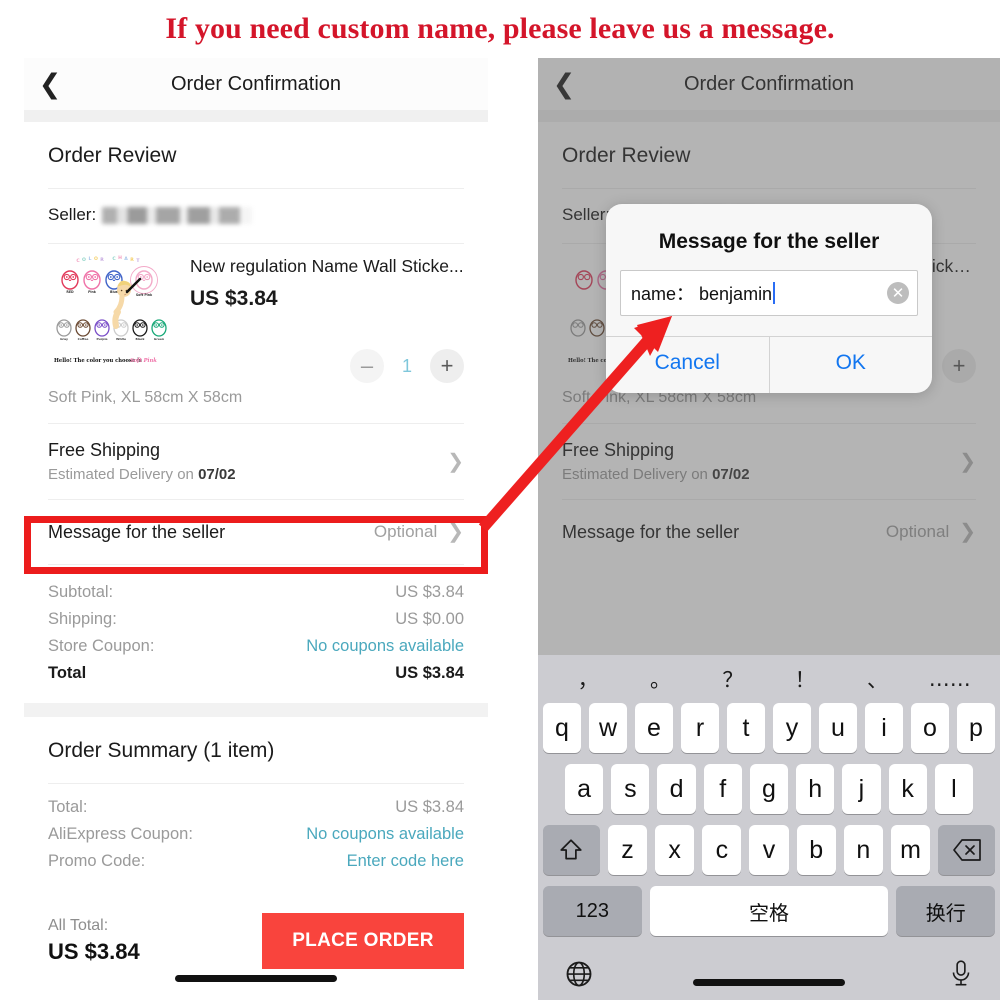 Image resolution: width=1000 pixels, height=1000 pixels. I want to click on key-d: d, so click(676, 789).